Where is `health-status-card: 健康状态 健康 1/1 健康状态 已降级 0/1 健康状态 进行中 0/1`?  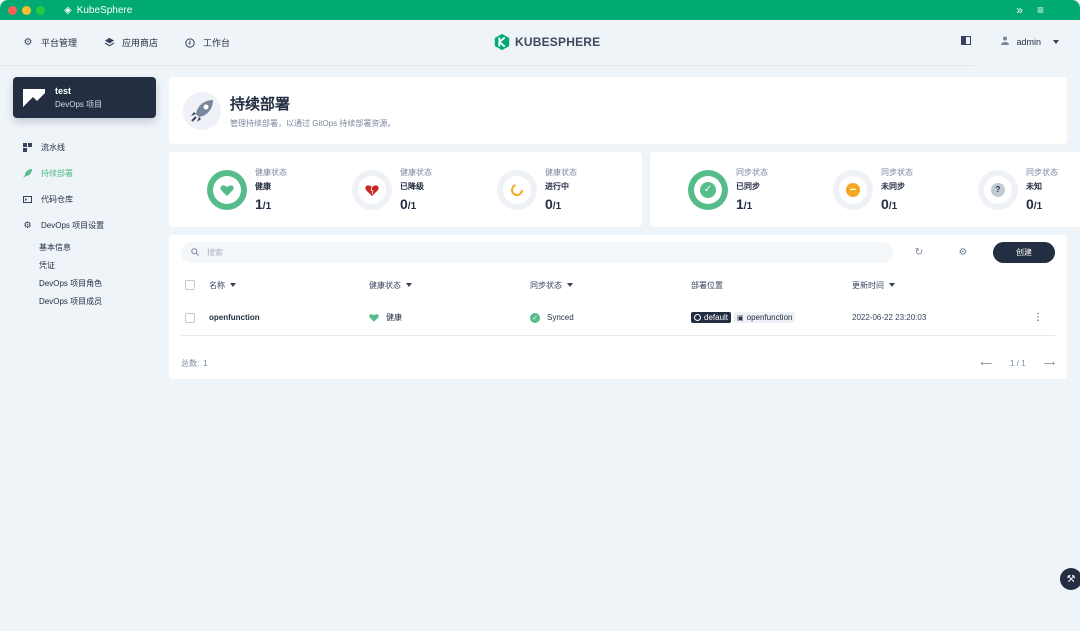
health-status-card: 健康状态 健康 1/1 健康状态 已降级 0/1 健康状态 进行中 0/1 is located at coordinates (405, 189).